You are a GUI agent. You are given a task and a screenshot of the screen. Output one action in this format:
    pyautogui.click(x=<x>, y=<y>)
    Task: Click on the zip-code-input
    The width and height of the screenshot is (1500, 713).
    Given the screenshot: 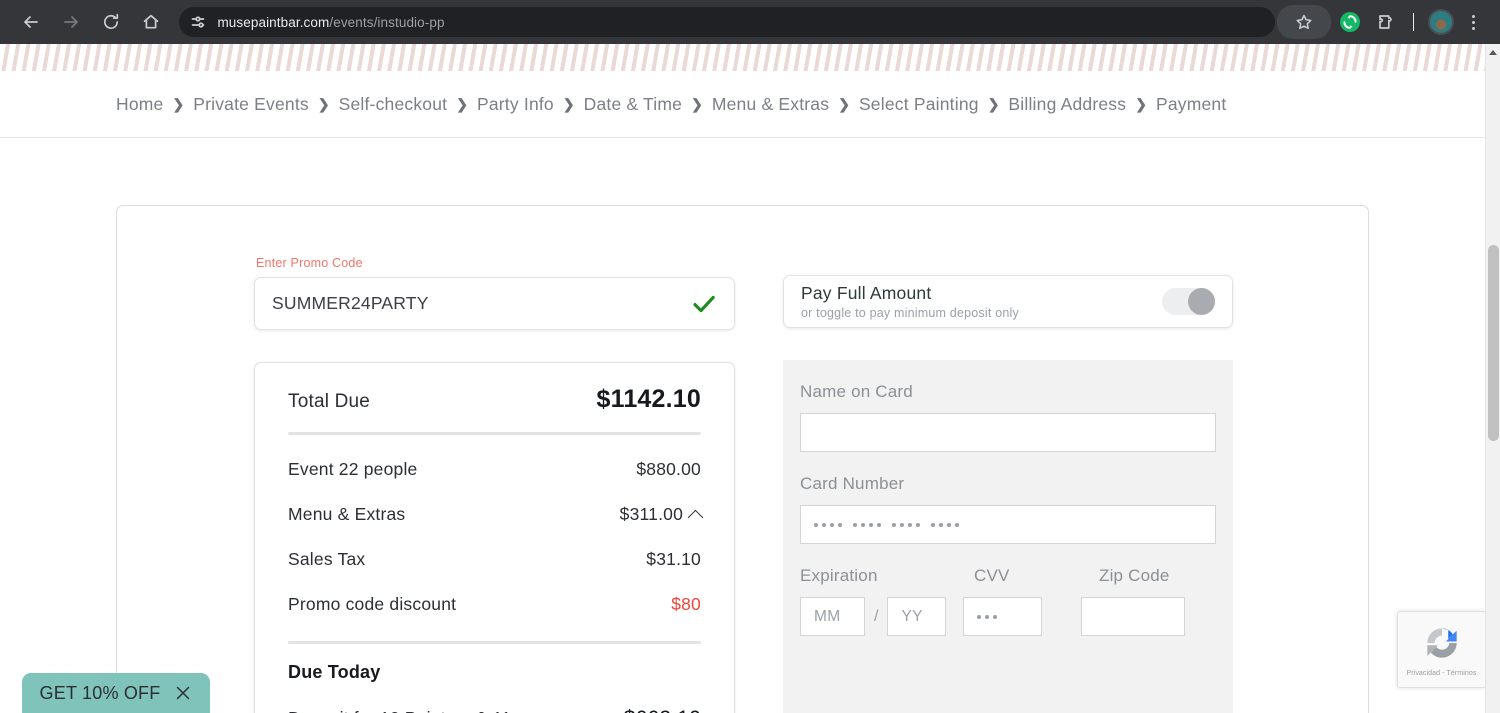 What is the action you would take?
    pyautogui.click(x=1133, y=616)
    